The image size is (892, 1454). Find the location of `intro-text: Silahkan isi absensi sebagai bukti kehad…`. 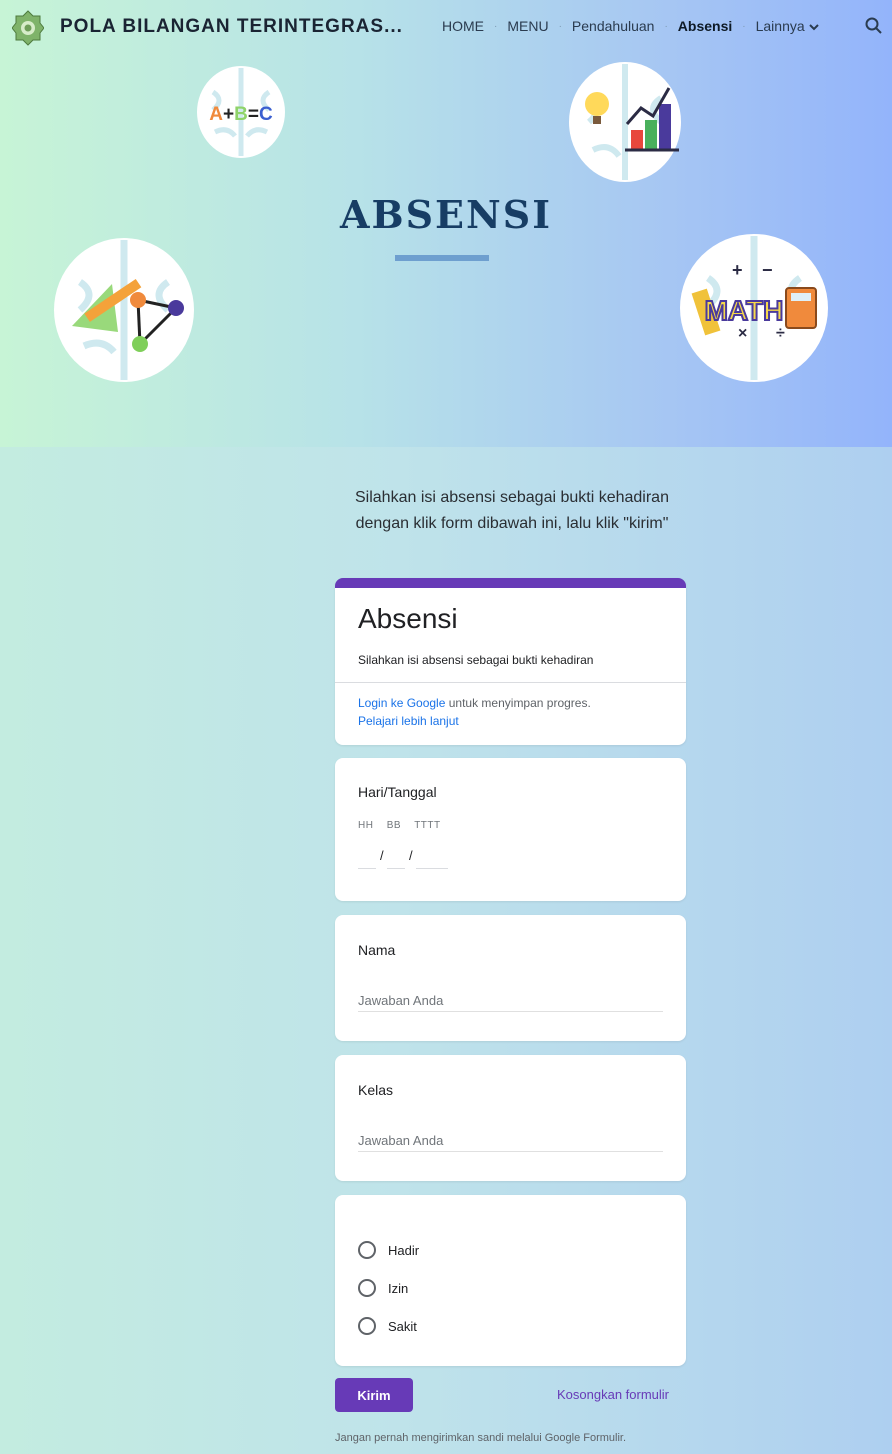

intro-text: Silahkan isi absensi sebagai bukti kehad… is located at coordinates (512, 511).